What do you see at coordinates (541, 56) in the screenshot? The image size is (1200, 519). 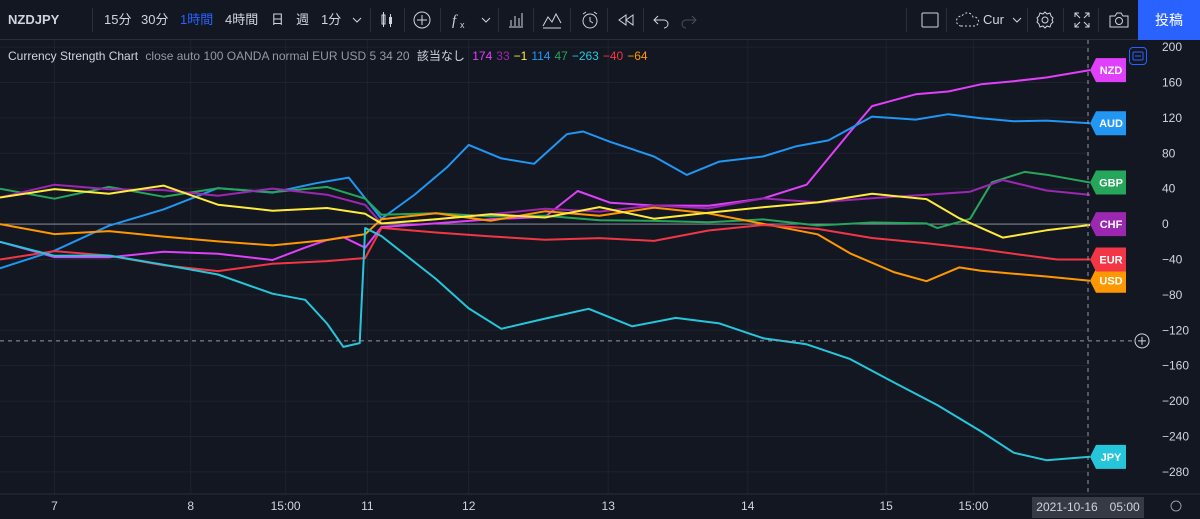 I see `legend-value: 114` at bounding box center [541, 56].